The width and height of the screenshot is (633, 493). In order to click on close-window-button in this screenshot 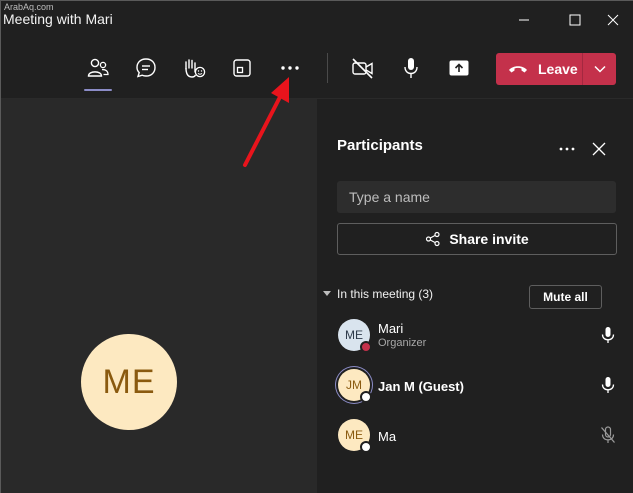, I will do `click(612, 20)`.